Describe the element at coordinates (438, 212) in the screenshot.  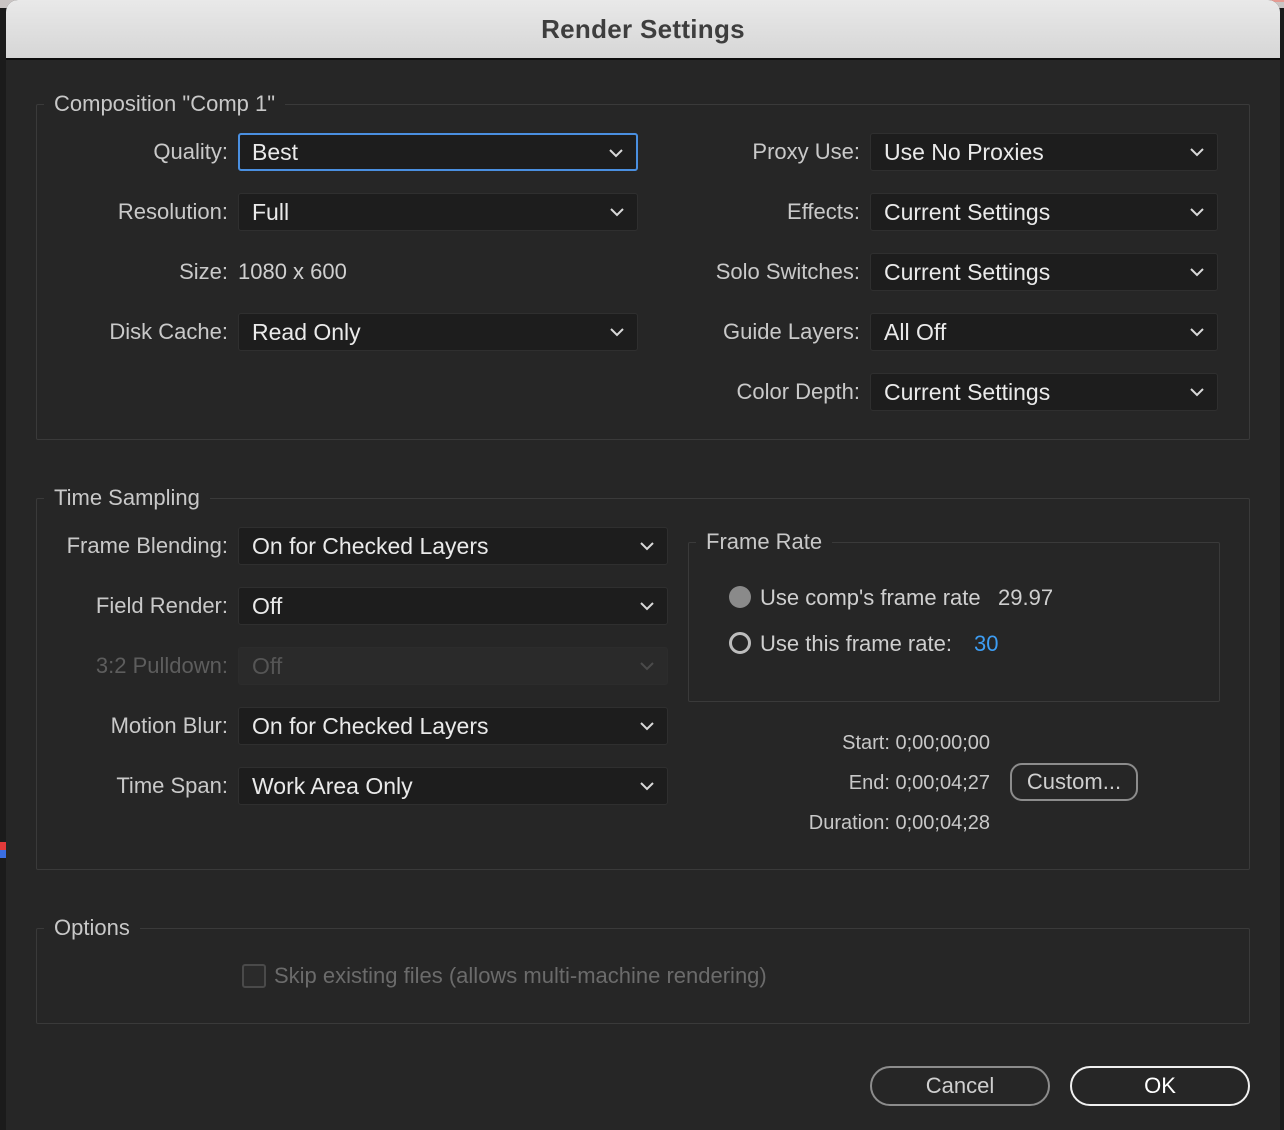
I see `resolution-dropdown: Full` at that location.